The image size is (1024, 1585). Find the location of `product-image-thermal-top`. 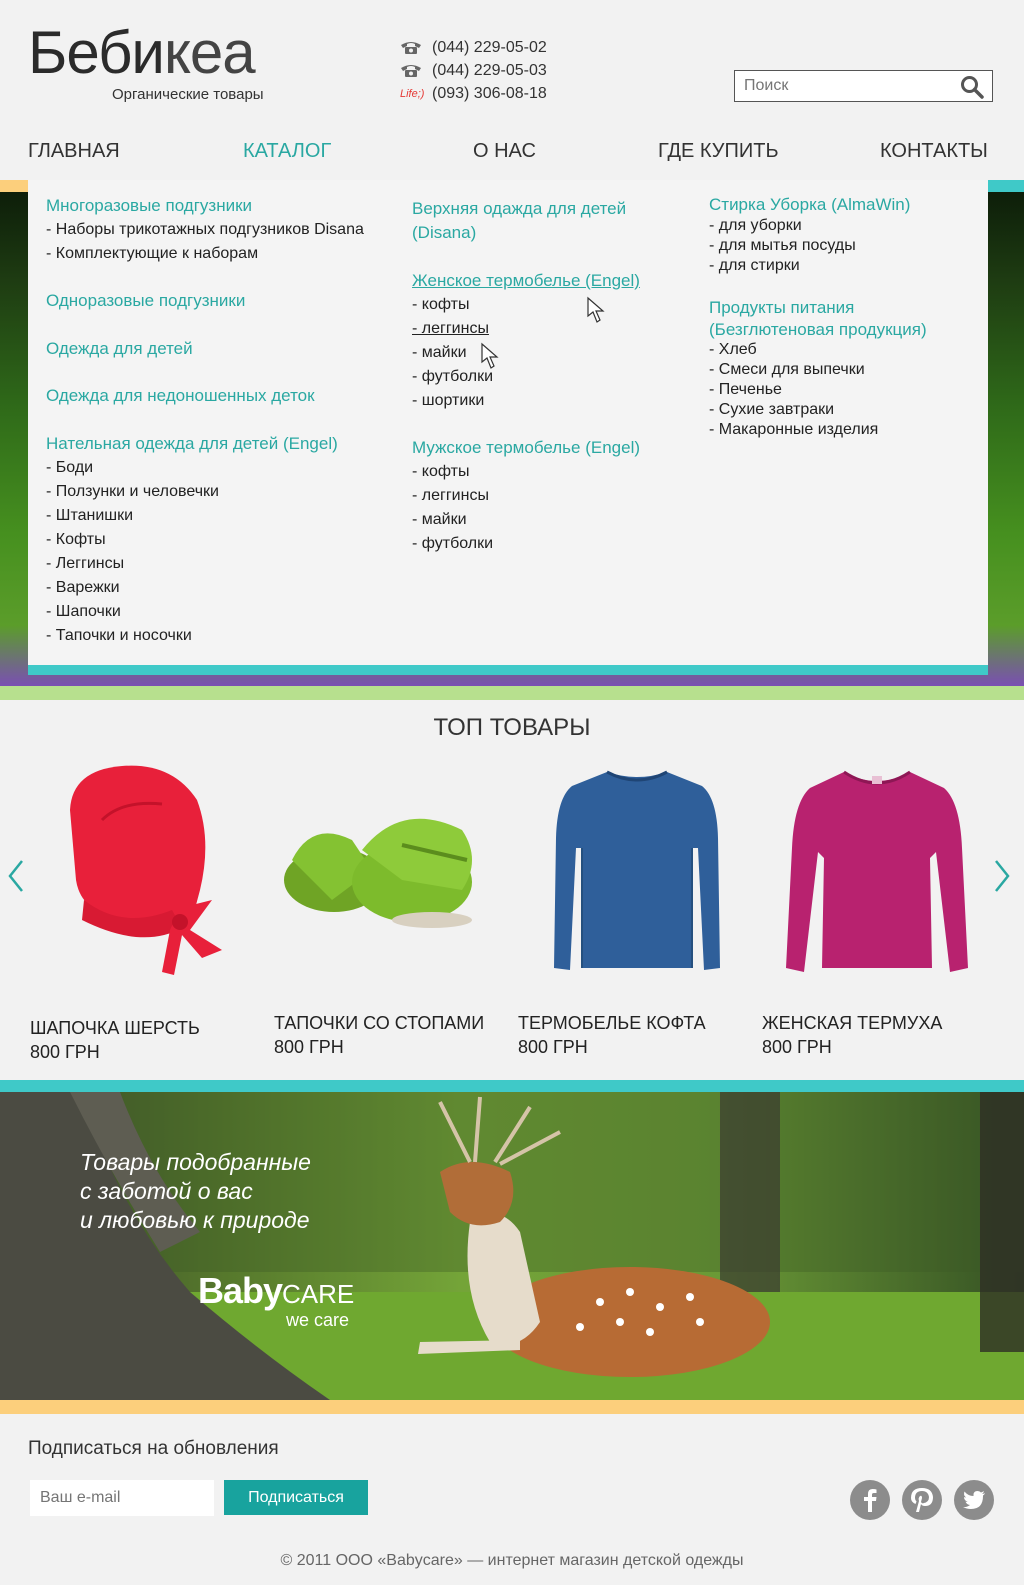

product-image-thermal-top is located at coordinates (637, 875).